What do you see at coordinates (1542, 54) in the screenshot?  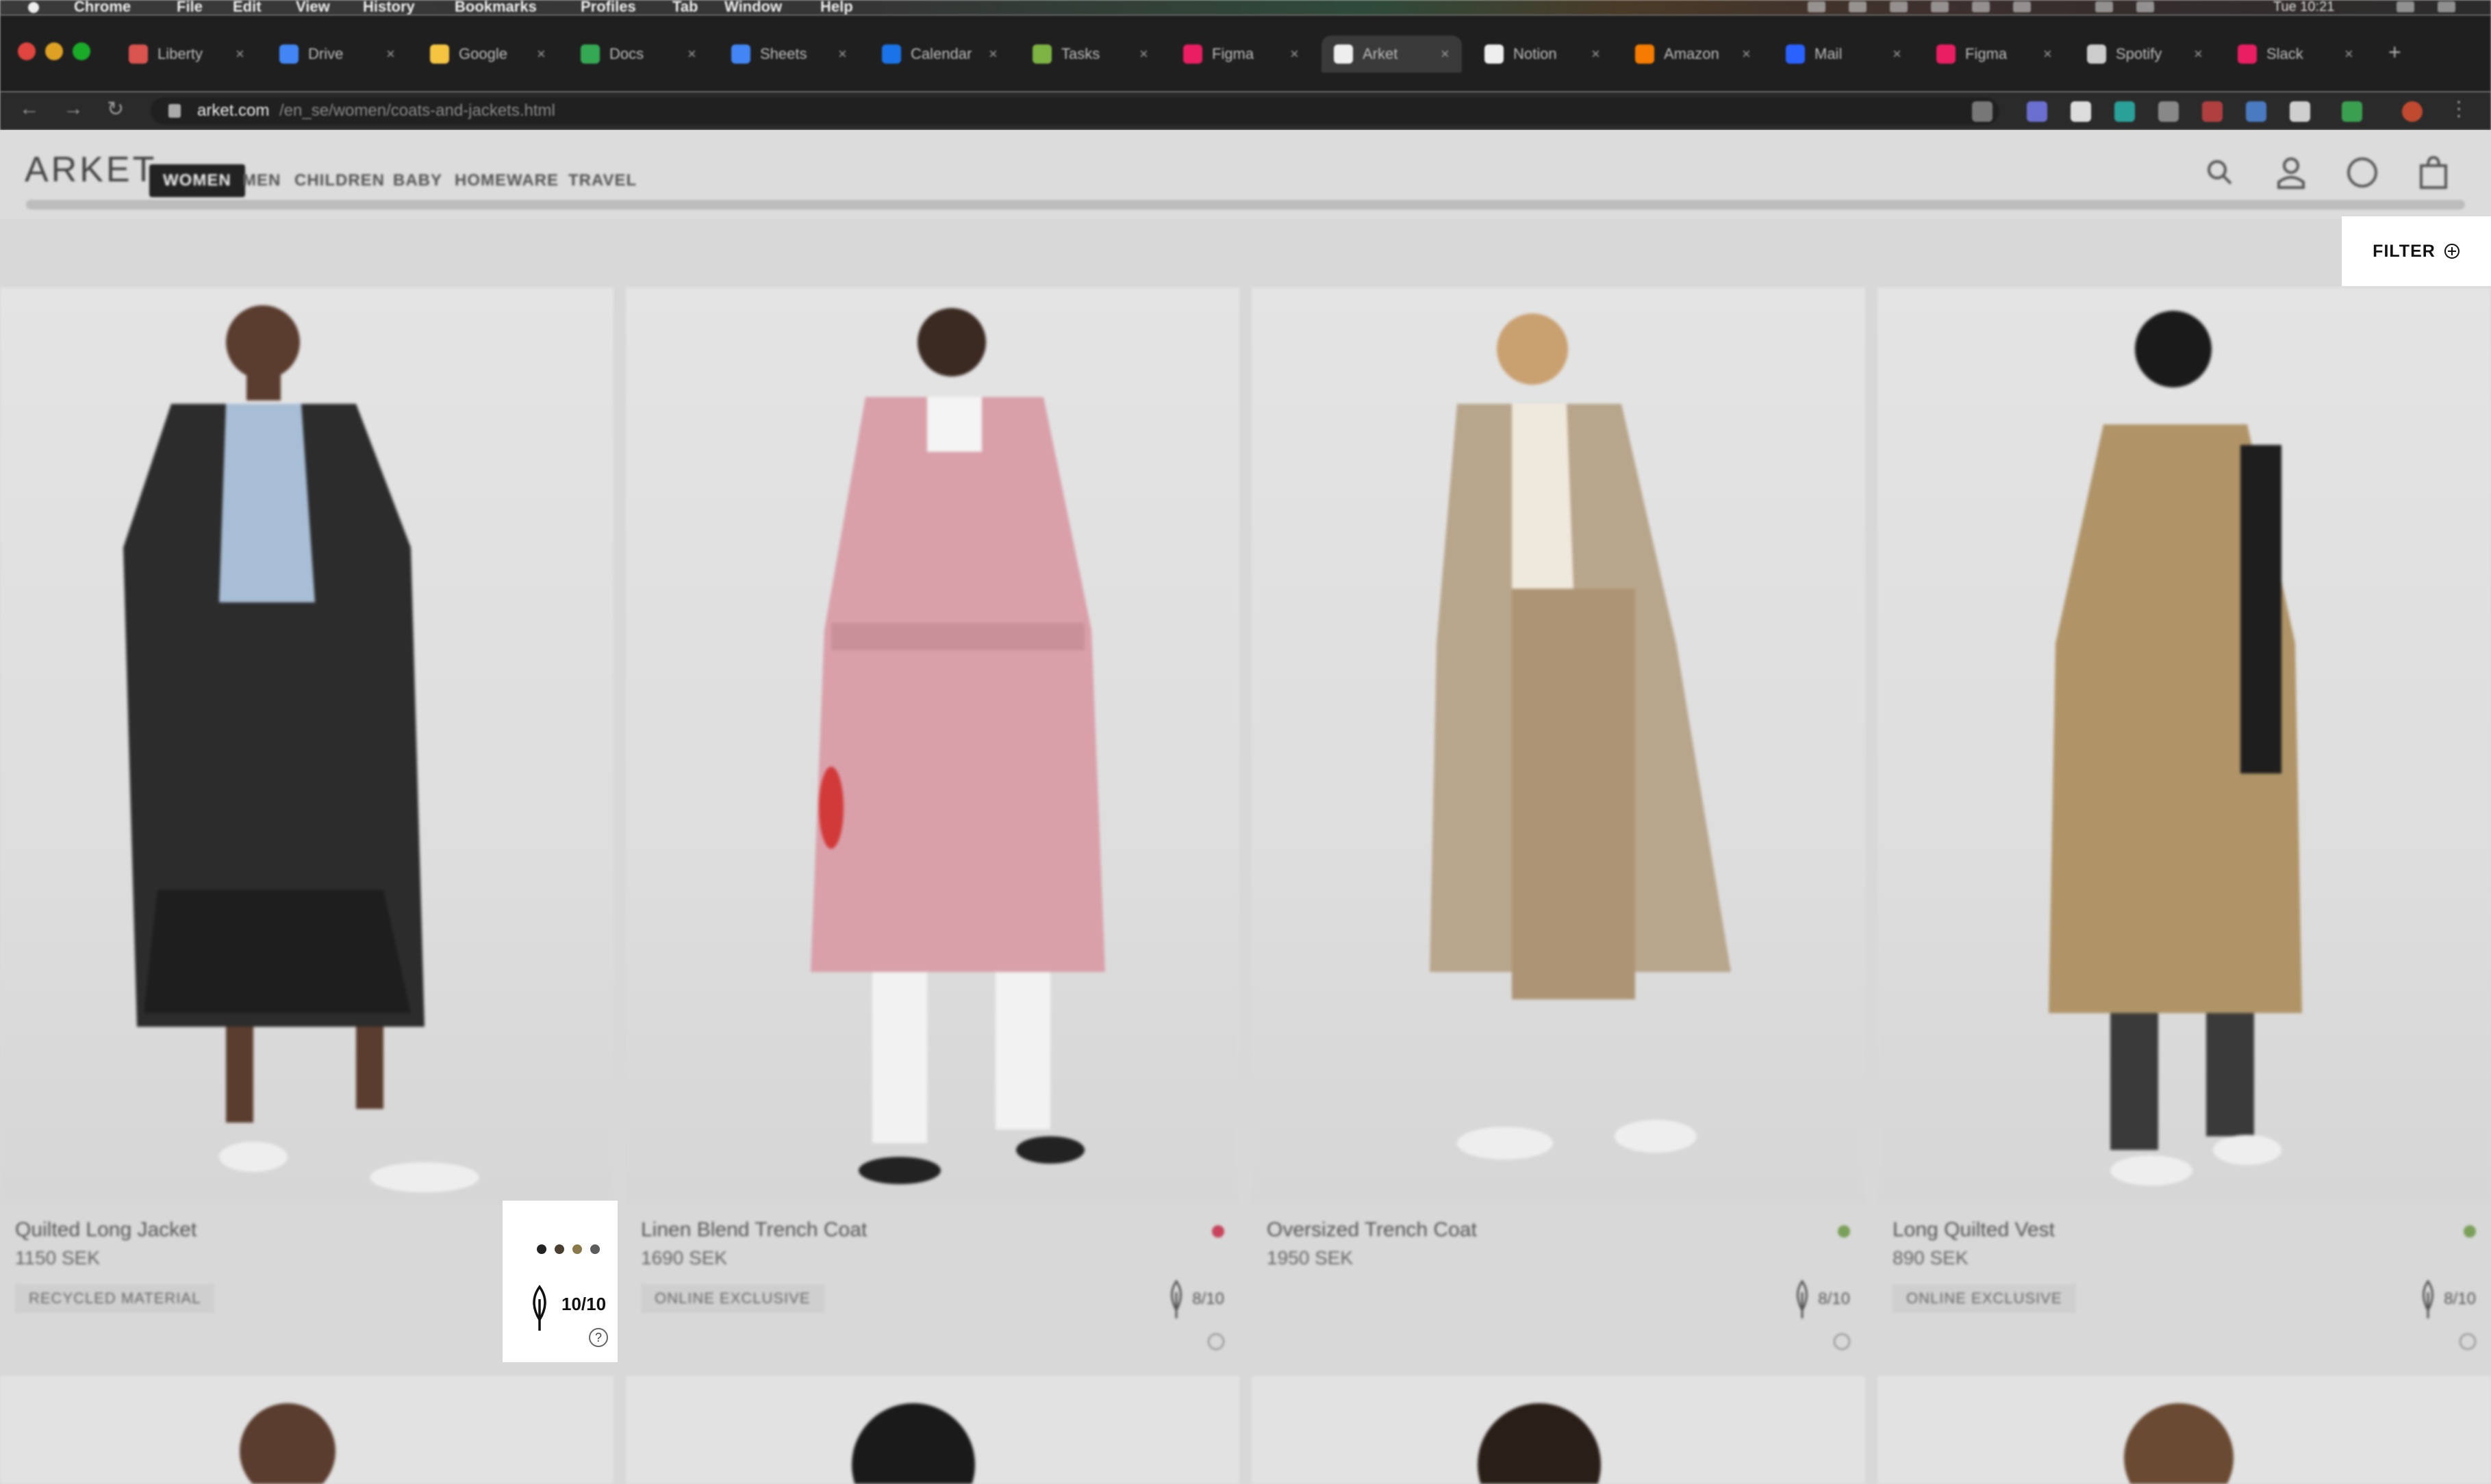 I see `browser-tab: Notion ×` at bounding box center [1542, 54].